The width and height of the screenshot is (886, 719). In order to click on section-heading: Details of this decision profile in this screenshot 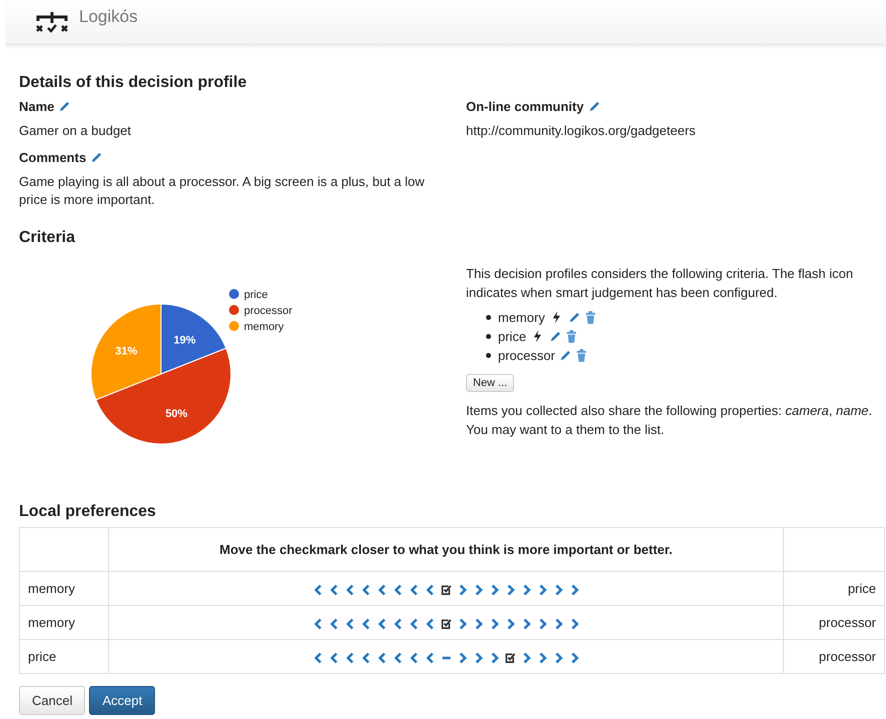, I will do `click(133, 83)`.